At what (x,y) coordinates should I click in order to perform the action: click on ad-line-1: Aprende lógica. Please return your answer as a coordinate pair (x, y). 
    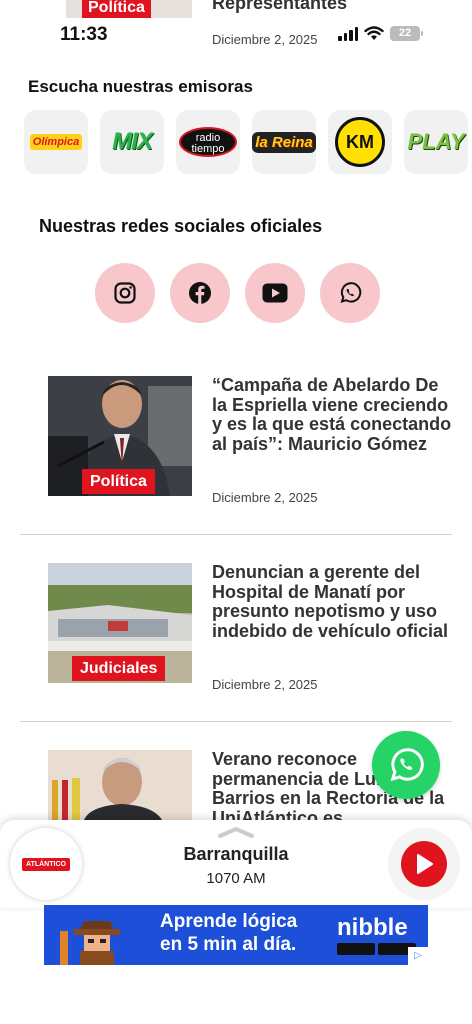
    Looking at the image, I should click on (229, 921).